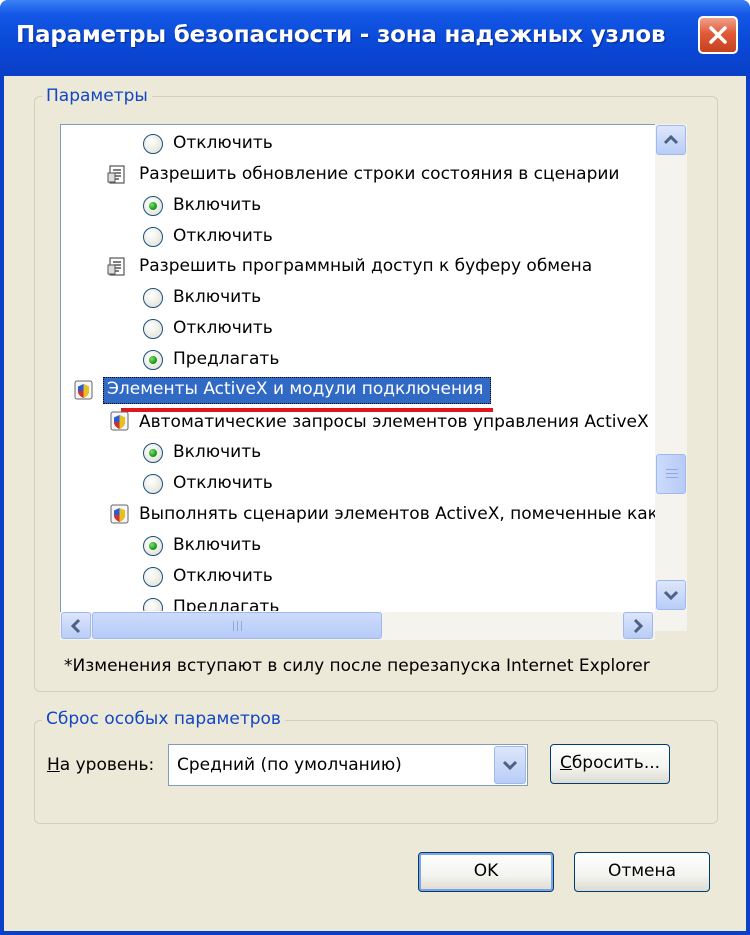  What do you see at coordinates (671, 377) in the screenshot?
I see `vertical-scrollbar` at bounding box center [671, 377].